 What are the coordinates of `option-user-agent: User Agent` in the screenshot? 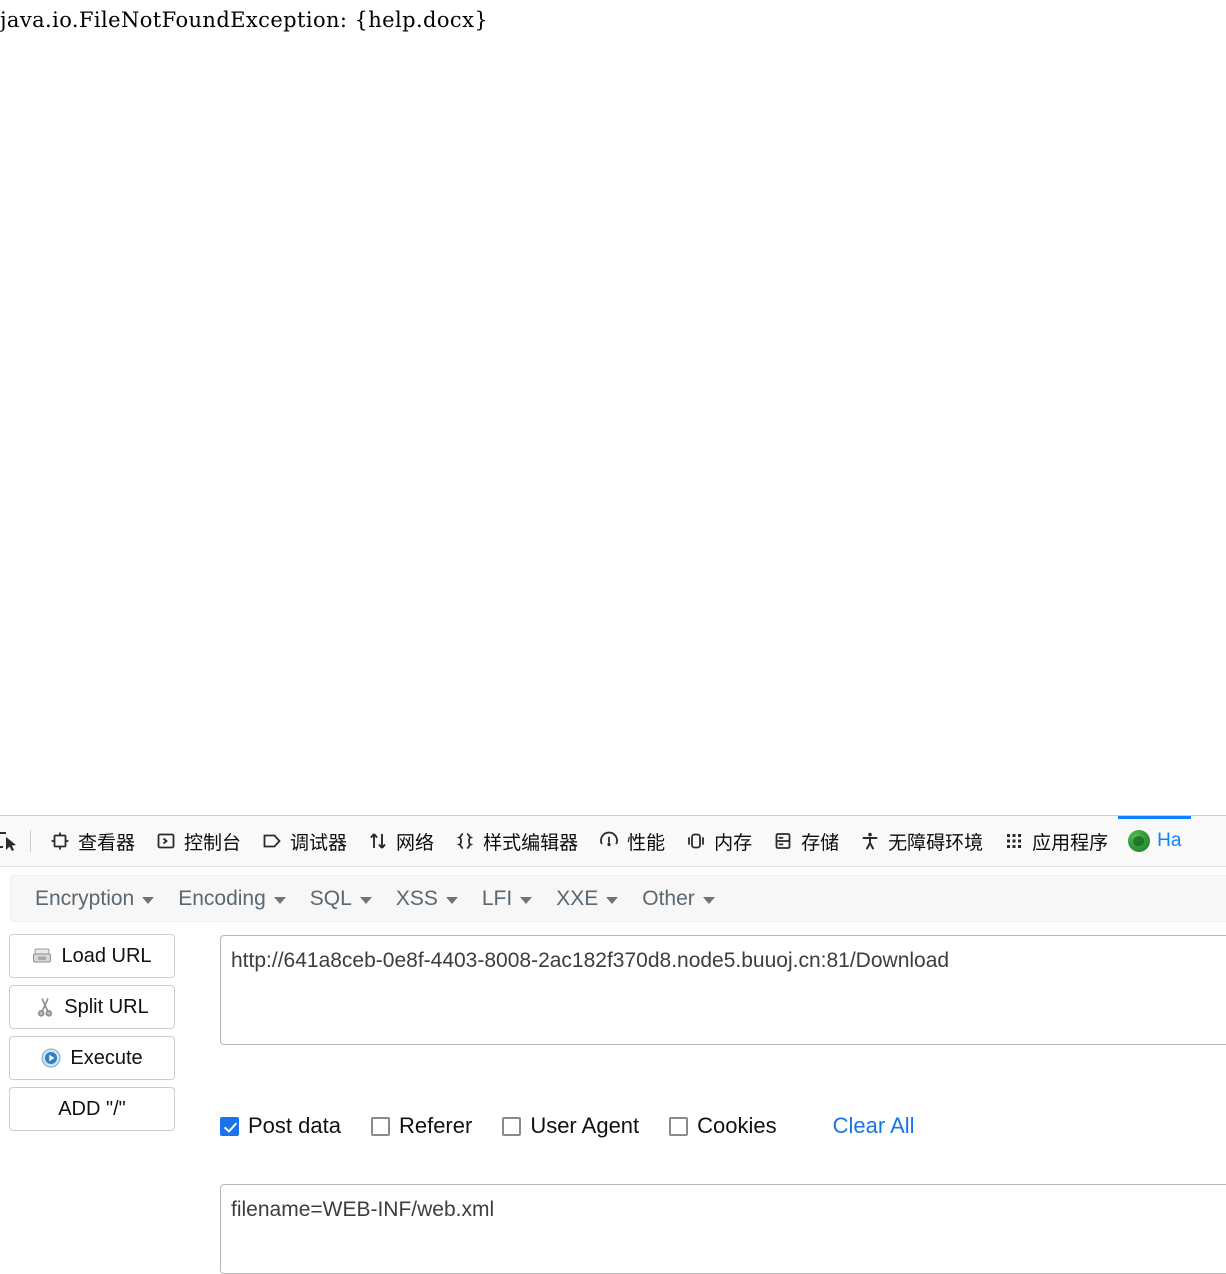 It's located at (570, 1126).